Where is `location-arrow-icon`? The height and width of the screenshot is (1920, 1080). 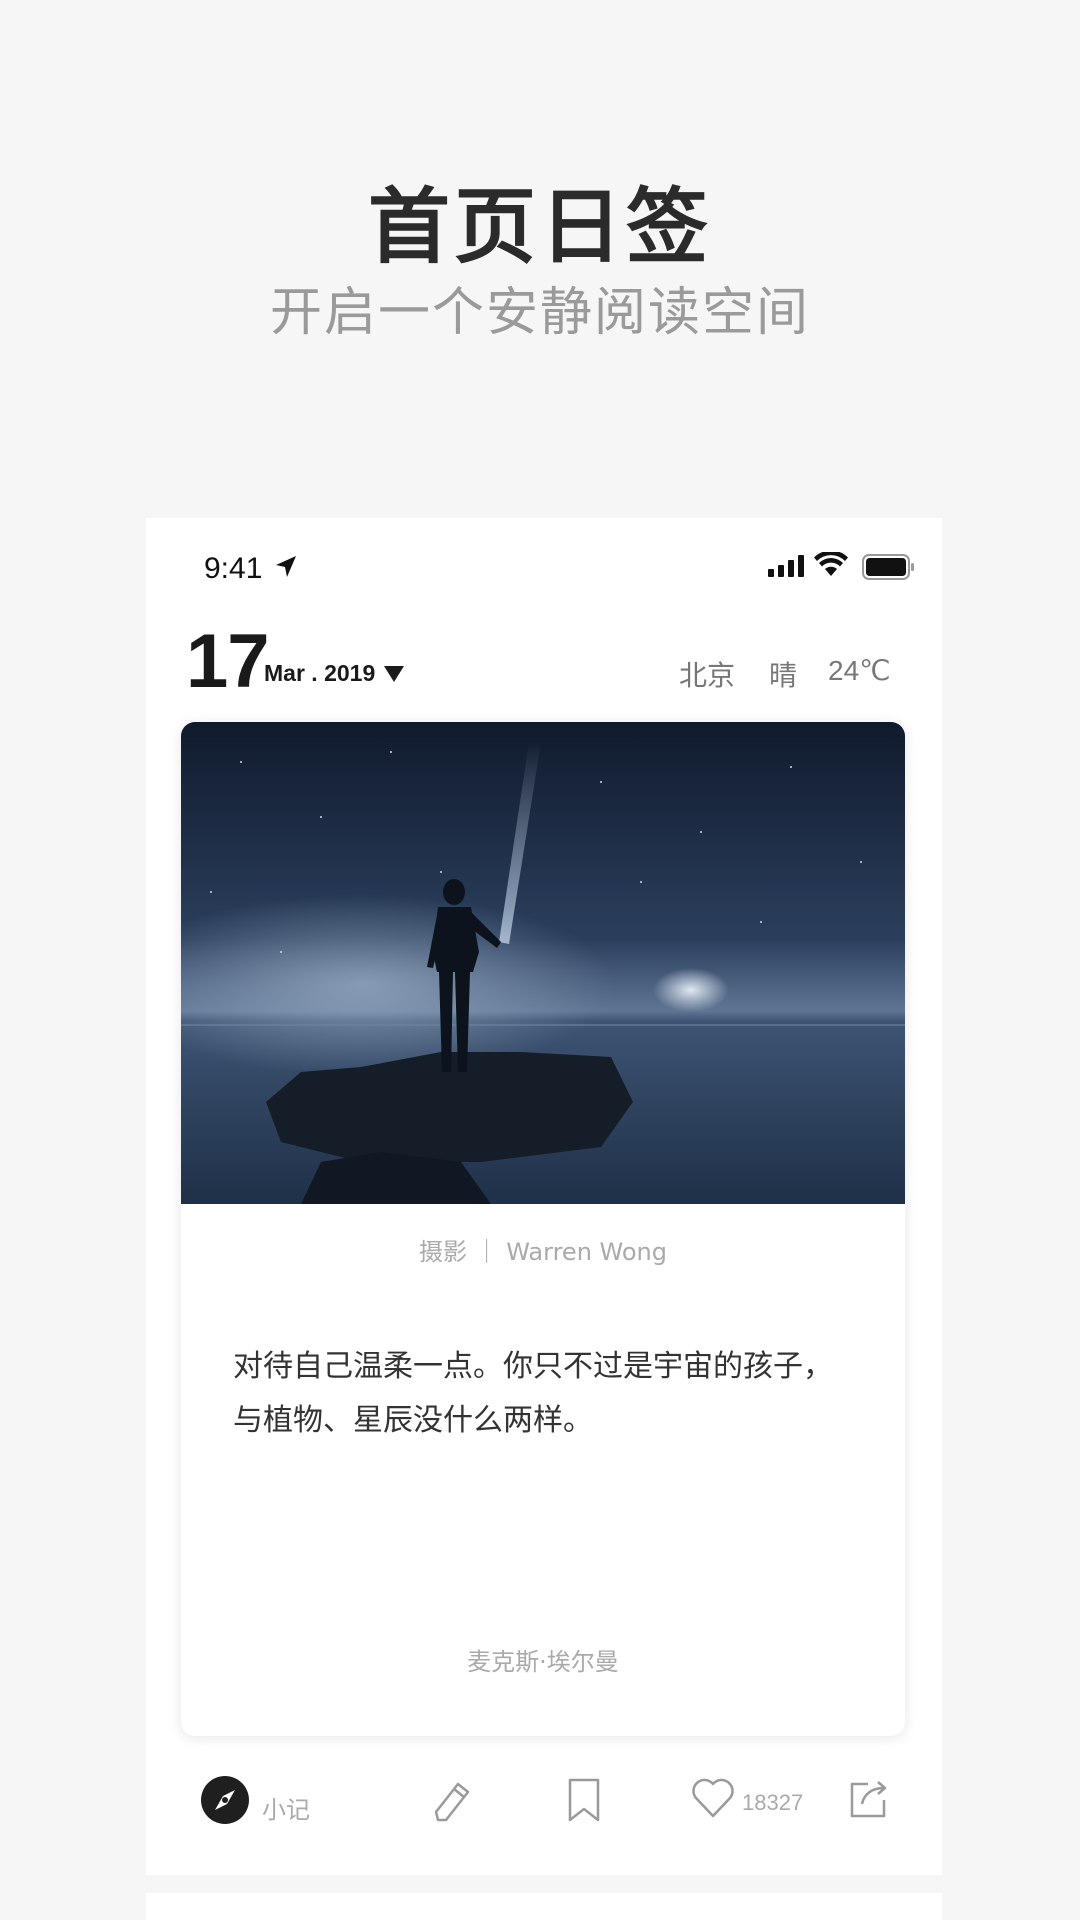
location-arrow-icon is located at coordinates (286, 566).